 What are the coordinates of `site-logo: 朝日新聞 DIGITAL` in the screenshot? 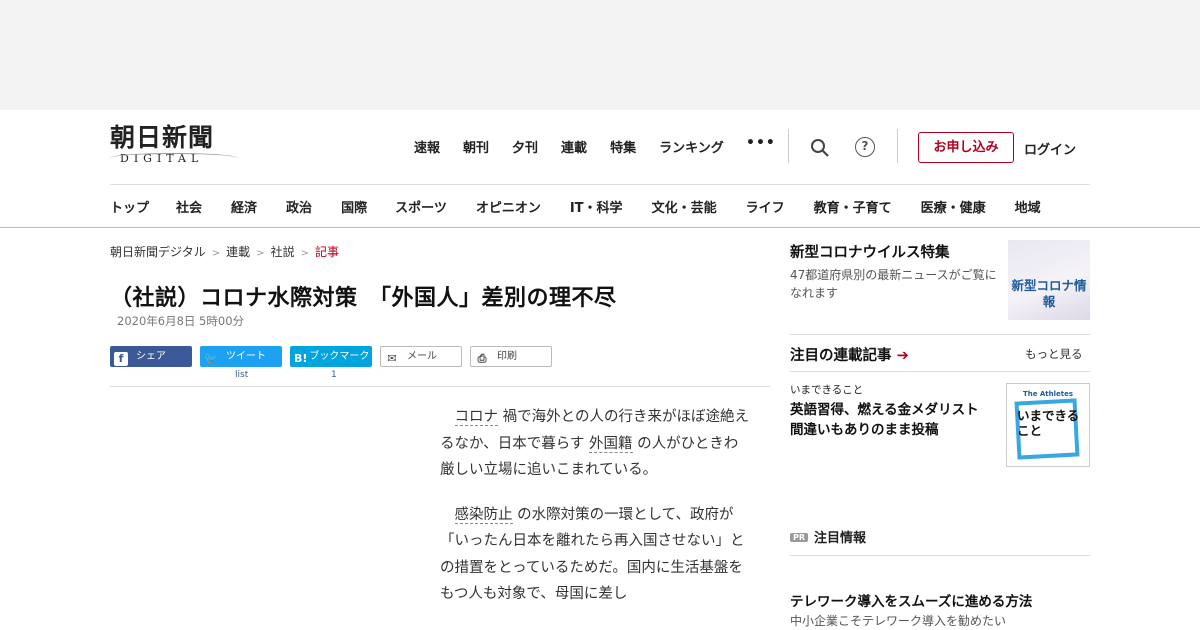 It's located at (175, 146).